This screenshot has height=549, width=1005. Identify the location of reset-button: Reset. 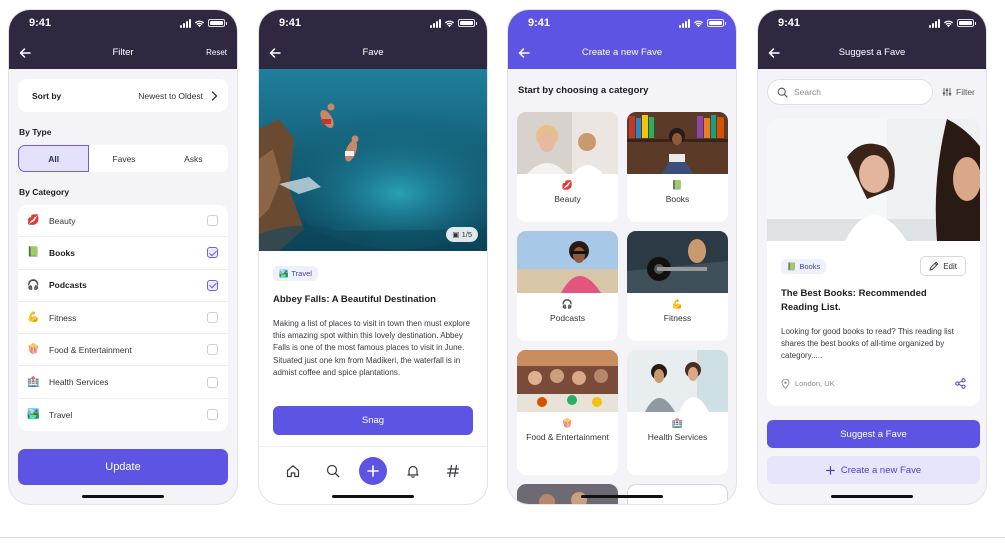
(216, 52).